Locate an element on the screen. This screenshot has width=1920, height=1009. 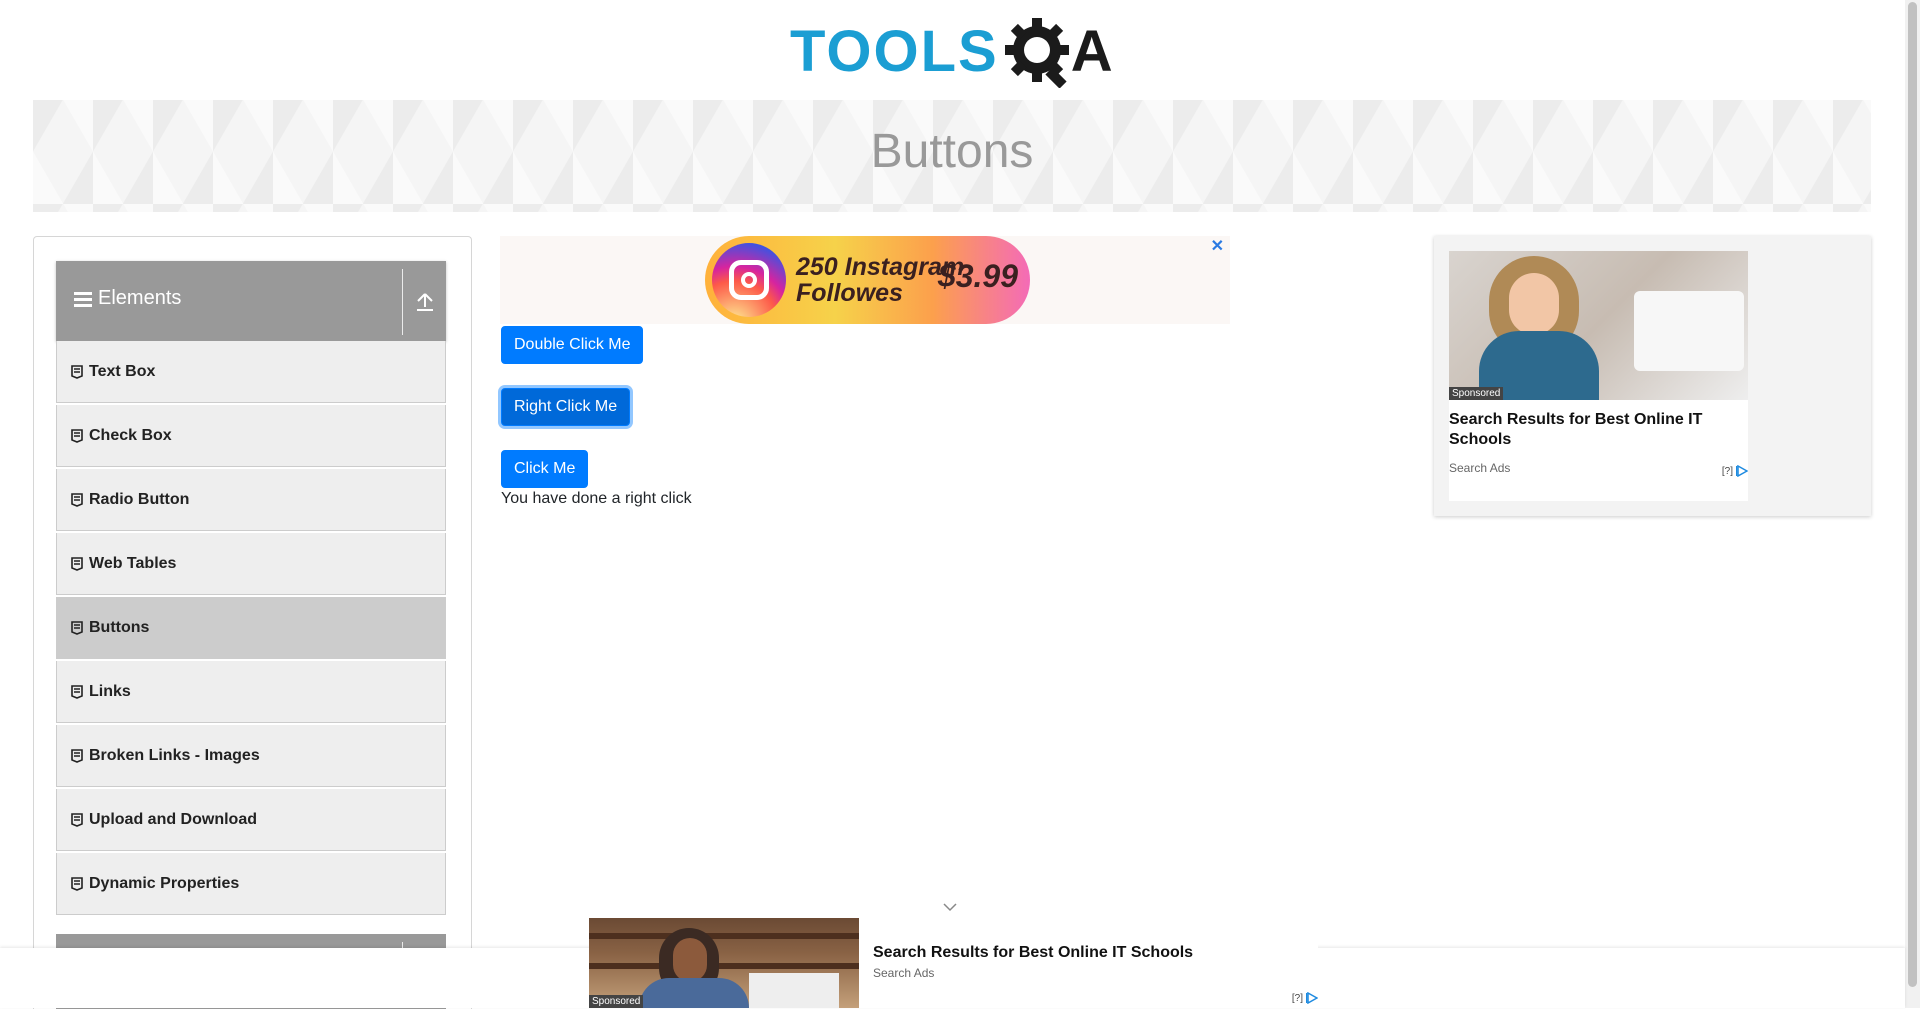
ad-price: $3.99 is located at coordinates (977, 276).